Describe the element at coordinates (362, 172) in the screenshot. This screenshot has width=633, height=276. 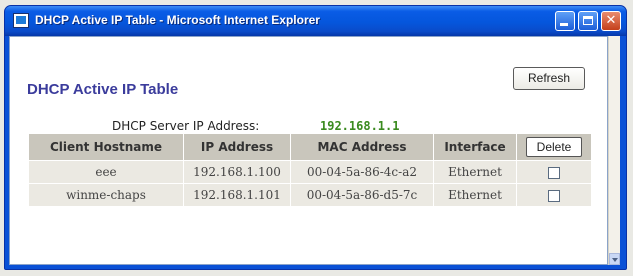
I see `mac-cell: 00-04-5a-86-4c-a2` at that location.